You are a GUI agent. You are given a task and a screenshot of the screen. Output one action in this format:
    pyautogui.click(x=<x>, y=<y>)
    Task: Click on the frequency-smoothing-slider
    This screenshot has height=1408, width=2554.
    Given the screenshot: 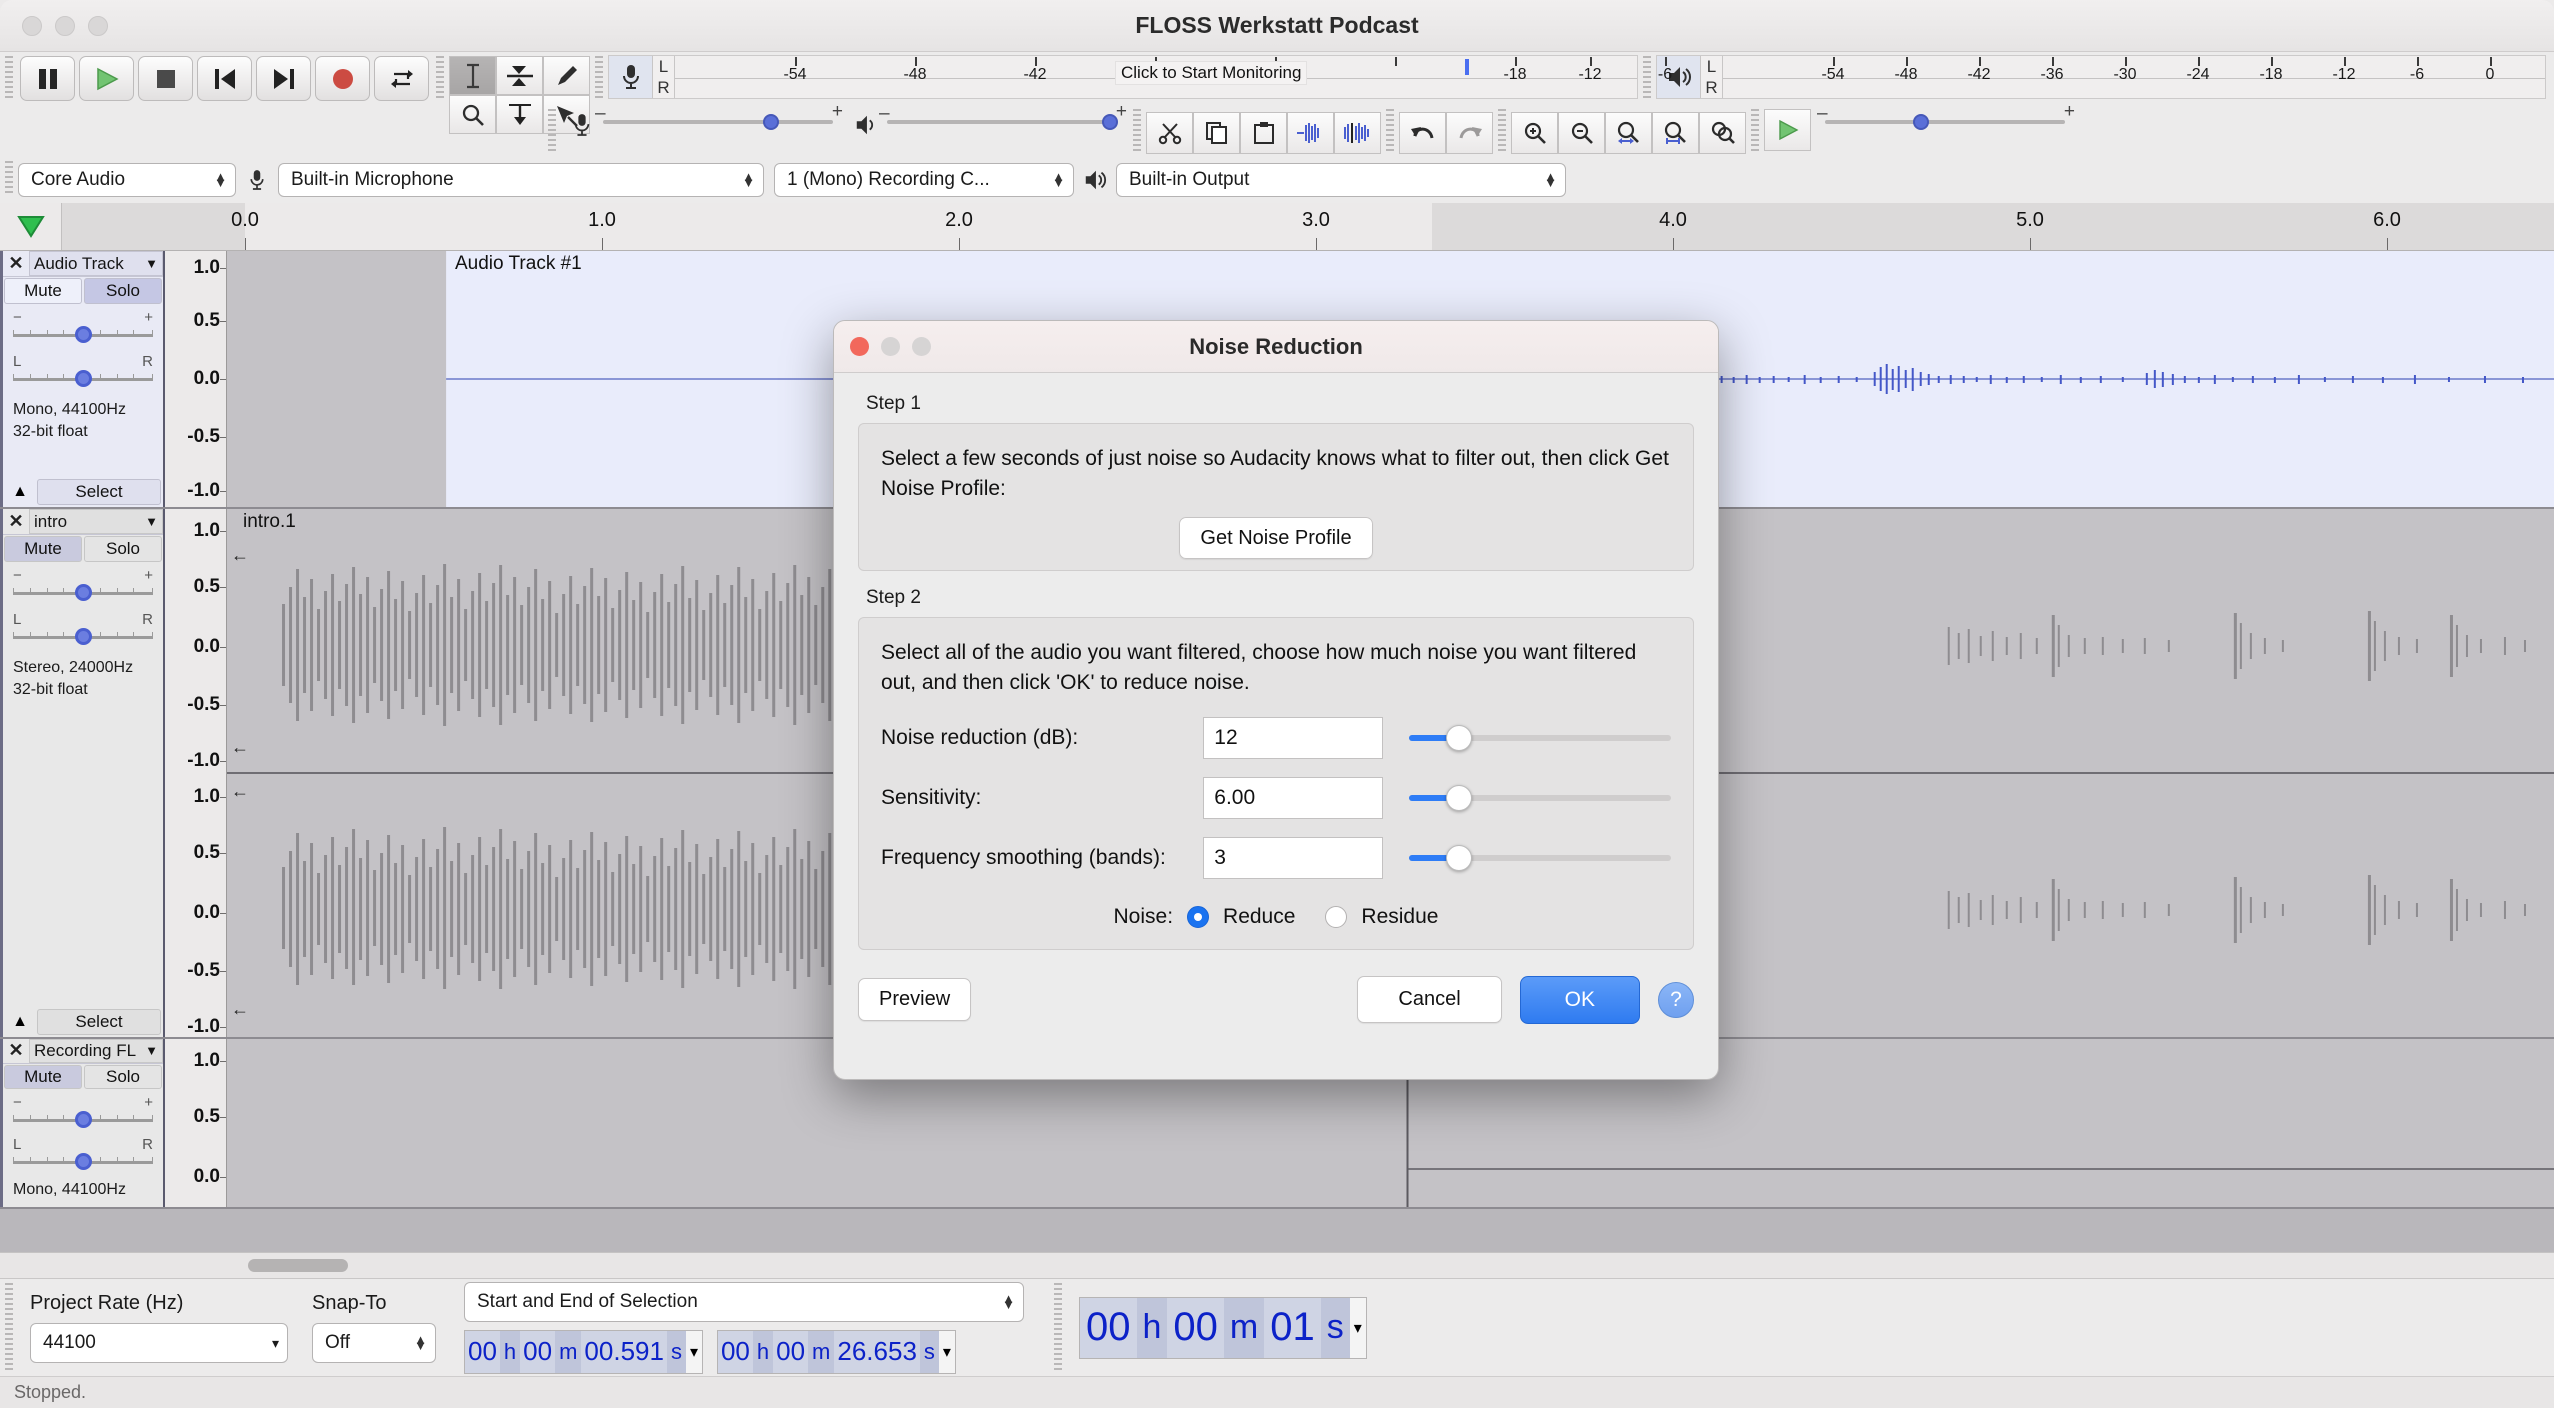 What is the action you would take?
    pyautogui.click(x=1540, y=858)
    